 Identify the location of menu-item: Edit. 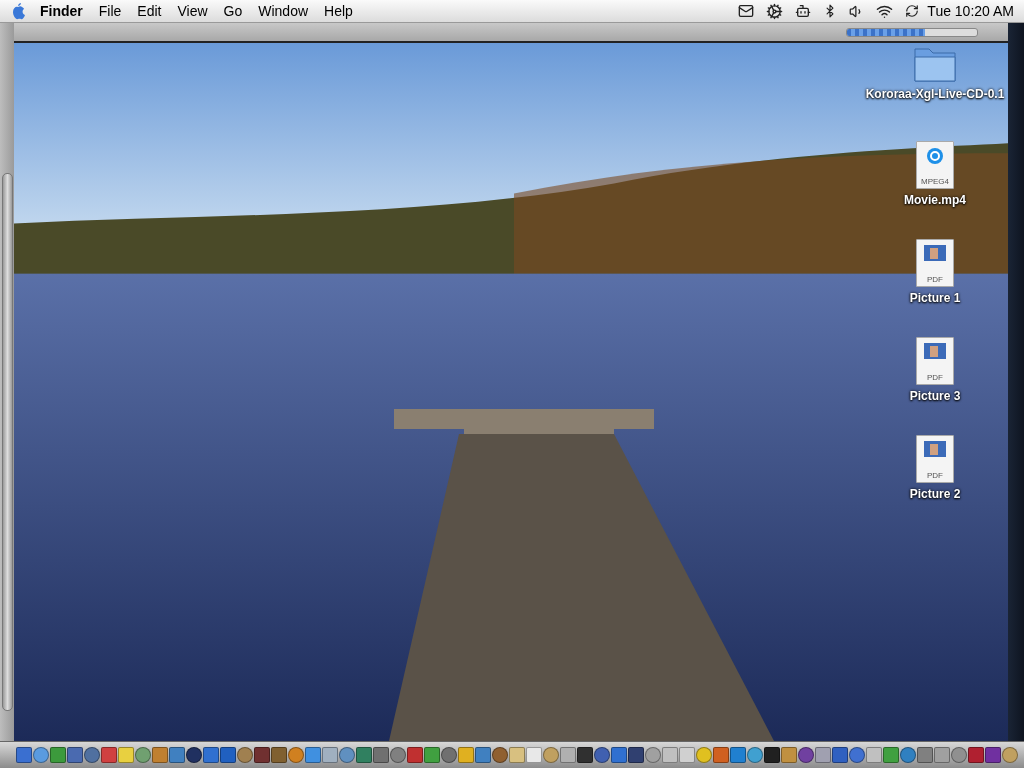
(149, 11).